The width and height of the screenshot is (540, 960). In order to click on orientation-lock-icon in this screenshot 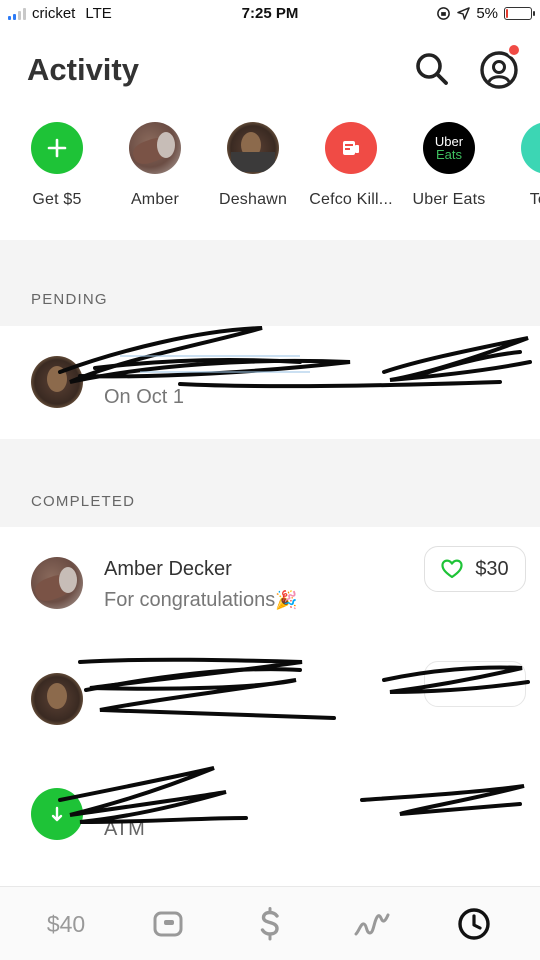, I will do `click(444, 13)`.